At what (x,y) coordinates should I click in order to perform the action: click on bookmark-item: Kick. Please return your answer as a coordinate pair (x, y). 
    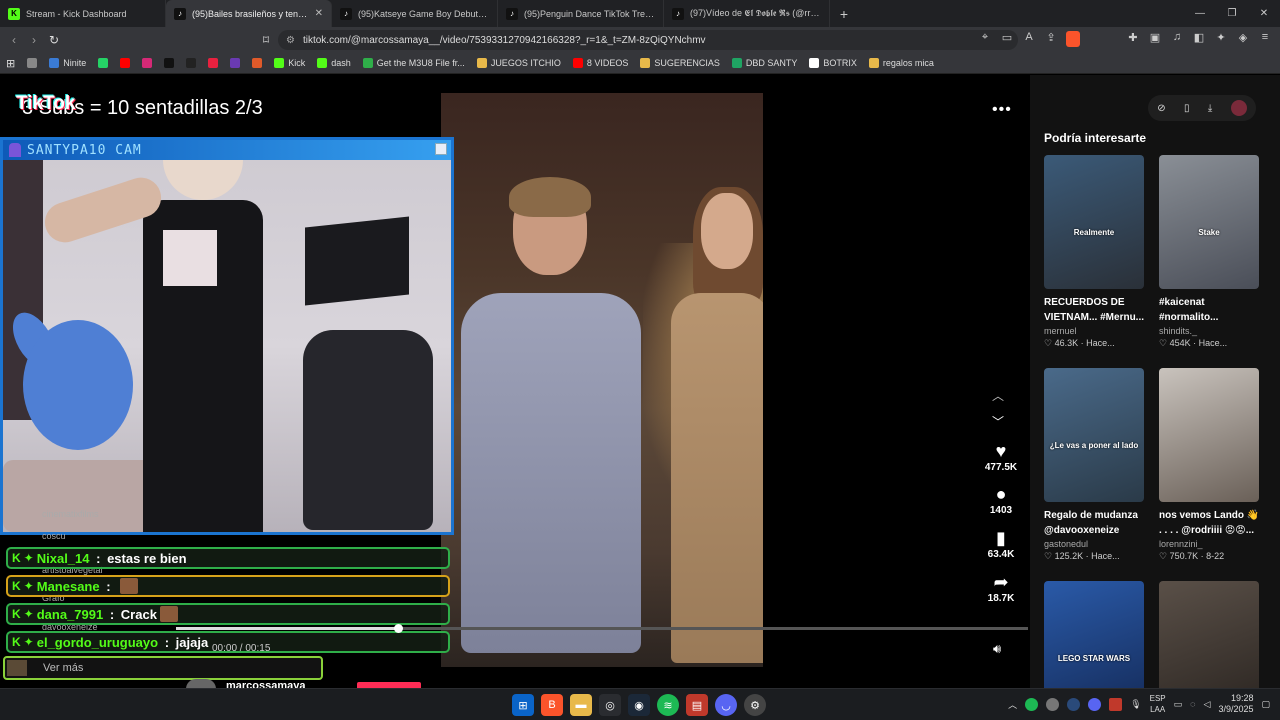
    Looking at the image, I should click on (289, 63).